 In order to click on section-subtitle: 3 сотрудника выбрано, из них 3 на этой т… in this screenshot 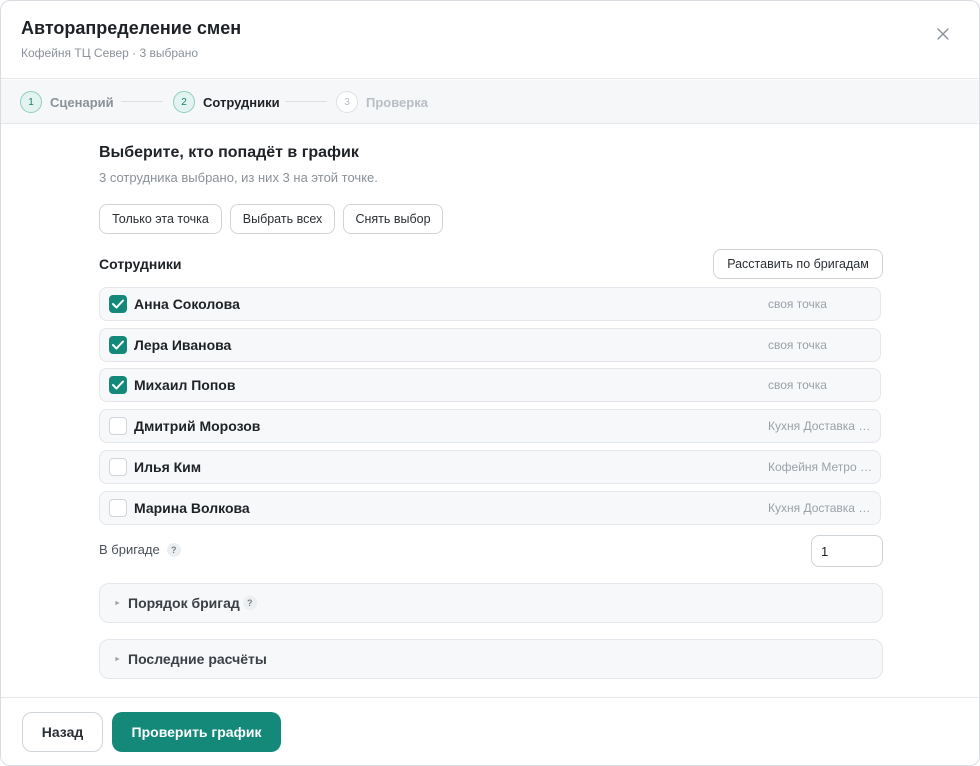, I will do `click(238, 177)`.